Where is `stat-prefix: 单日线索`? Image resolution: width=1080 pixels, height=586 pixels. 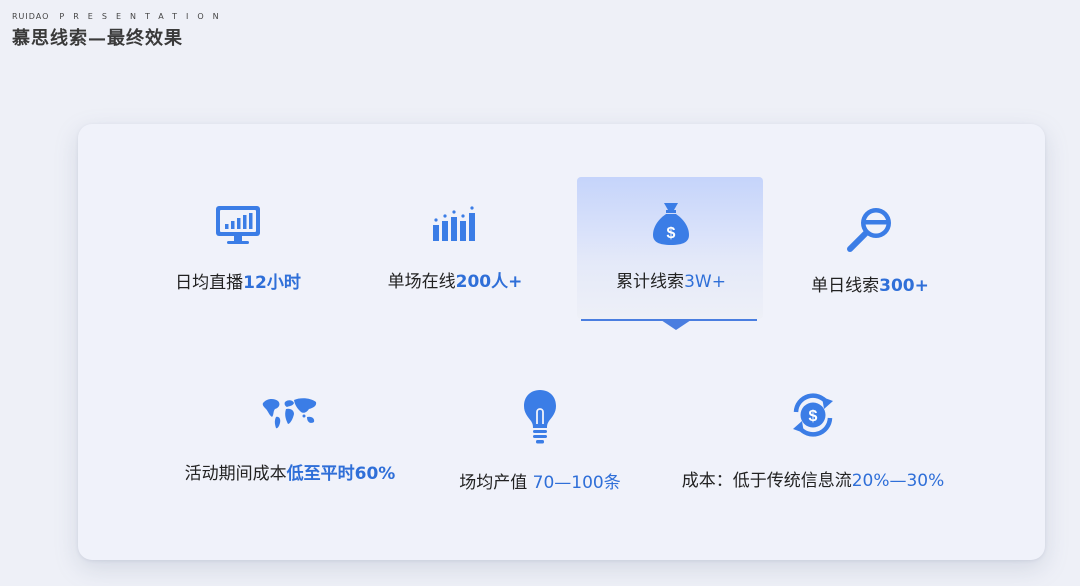 stat-prefix: 单日线索 is located at coordinates (845, 286).